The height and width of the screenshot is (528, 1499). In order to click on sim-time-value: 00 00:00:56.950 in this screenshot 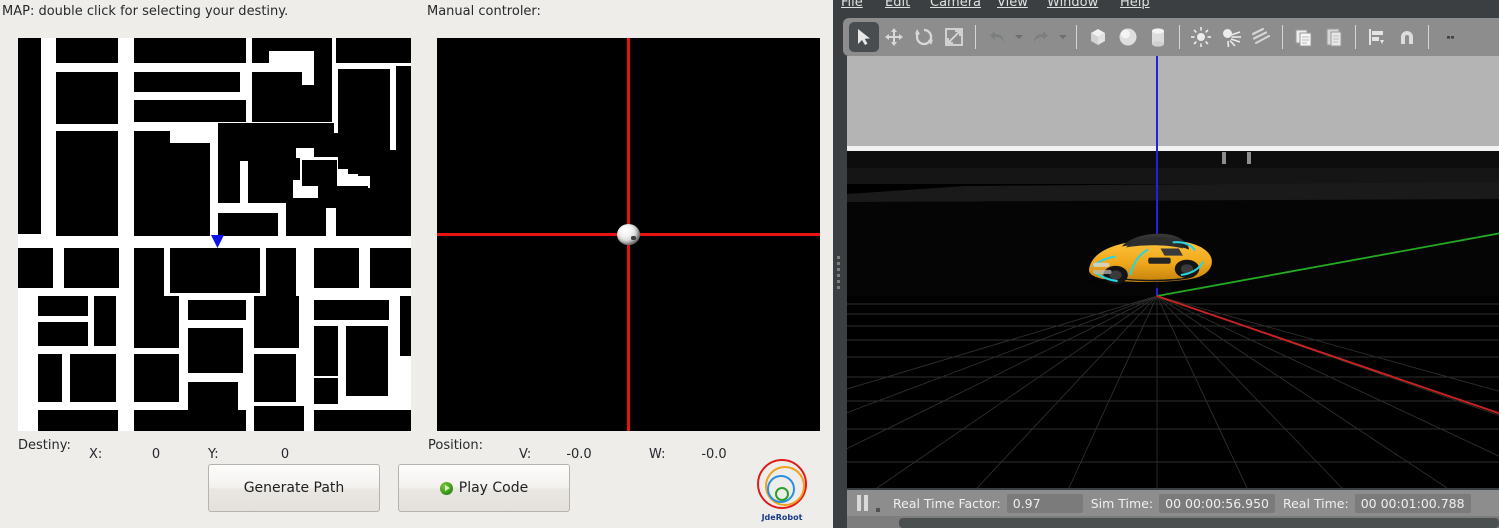, I will do `click(1217, 503)`.